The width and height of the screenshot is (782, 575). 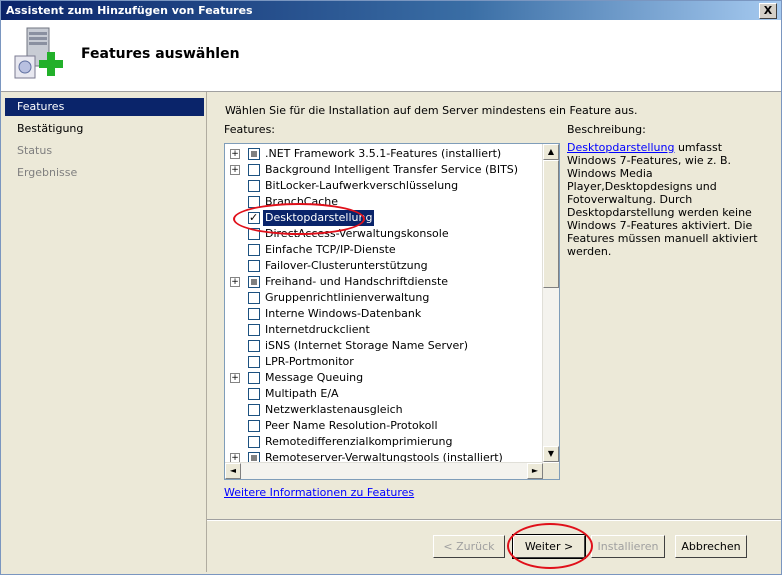 What do you see at coordinates (317, 330) in the screenshot?
I see `feature-label: Internetdruckclient` at bounding box center [317, 330].